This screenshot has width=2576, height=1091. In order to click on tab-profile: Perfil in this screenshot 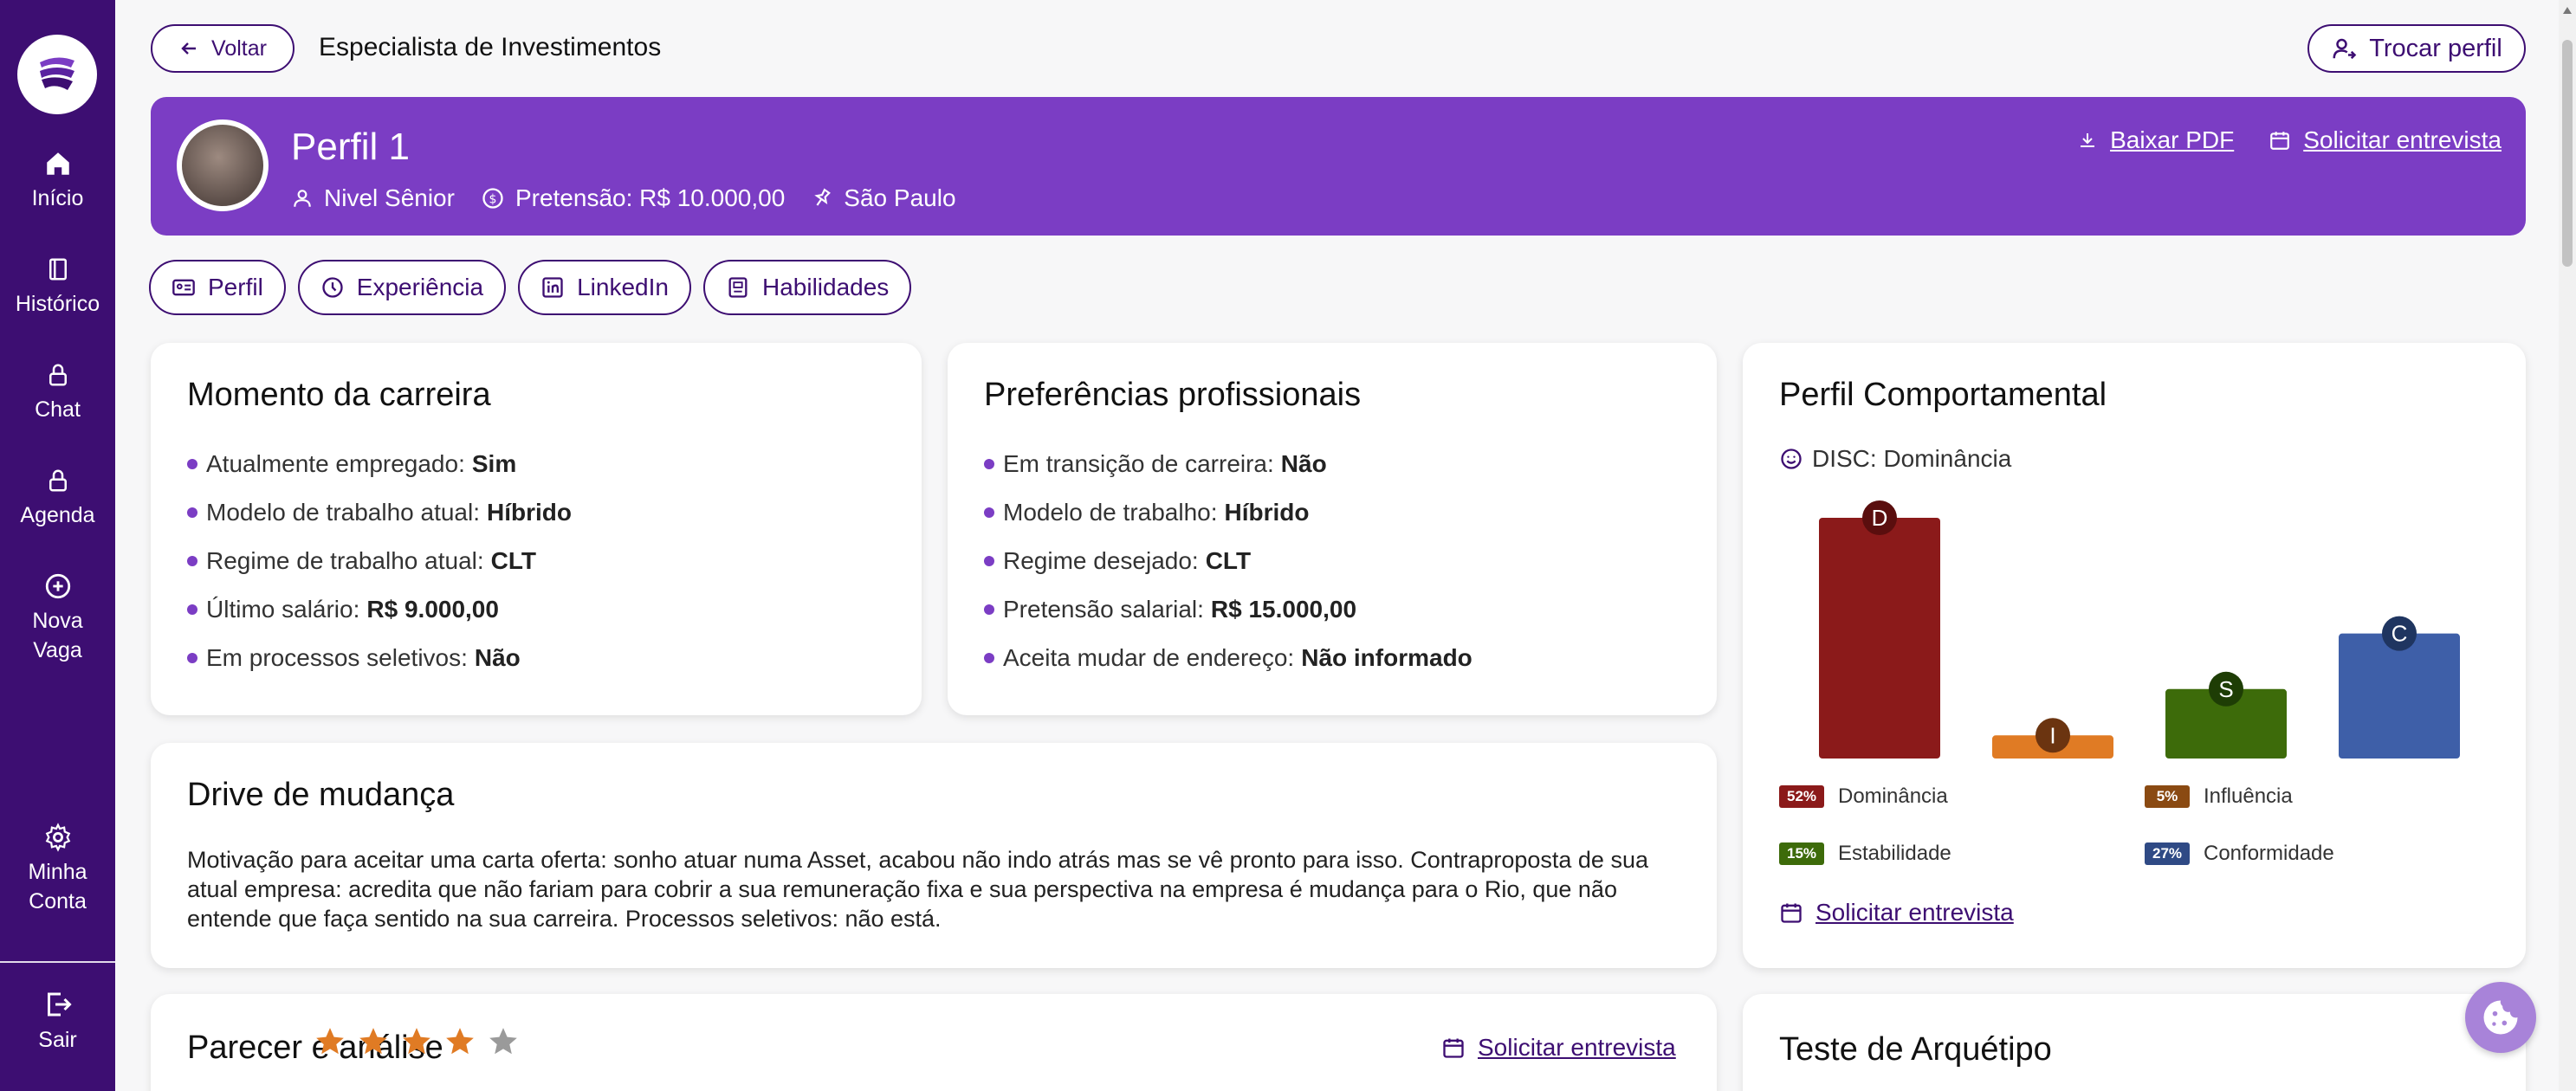, I will do `click(217, 288)`.